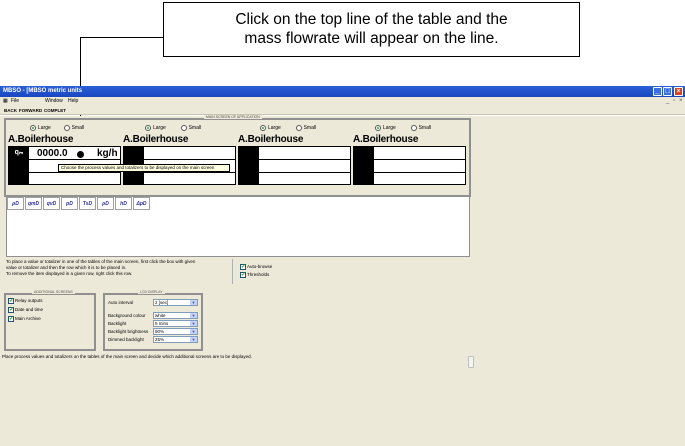  Describe the element at coordinates (175, 339) in the screenshot. I see `dimmed-backlight-select: 25% ▼` at that location.